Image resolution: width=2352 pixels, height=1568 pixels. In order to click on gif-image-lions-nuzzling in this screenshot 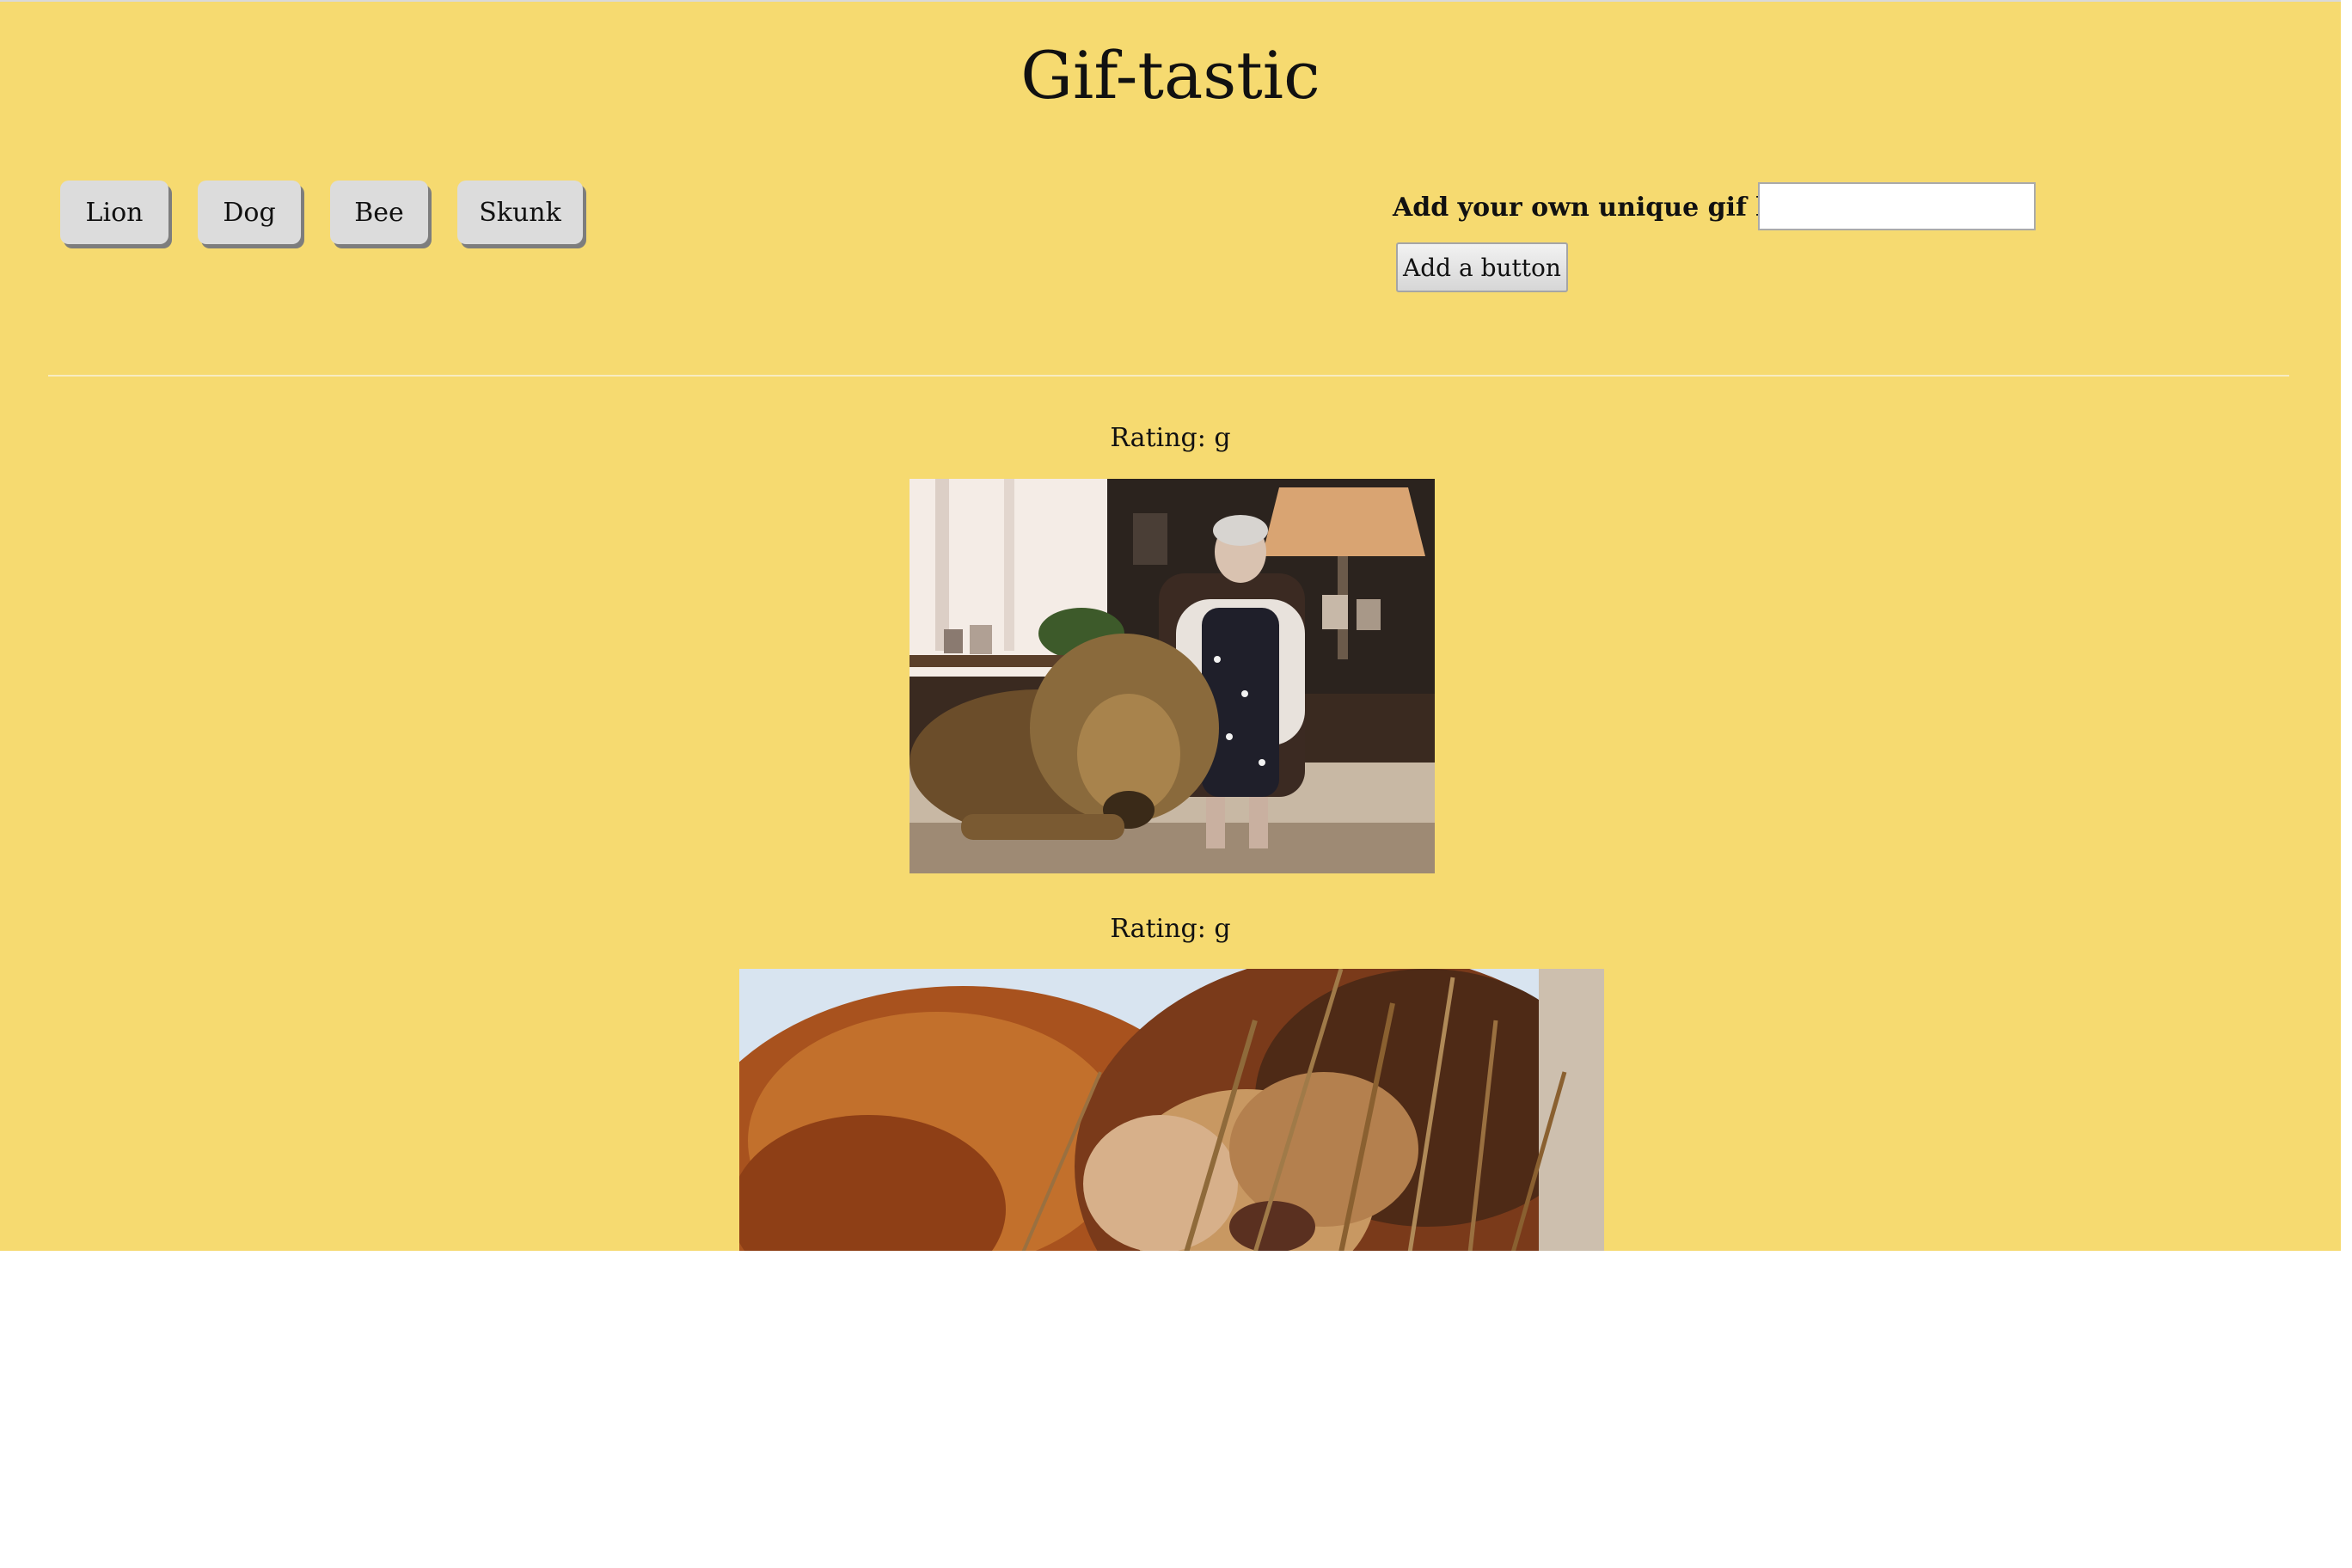, I will do `click(1171, 1110)`.